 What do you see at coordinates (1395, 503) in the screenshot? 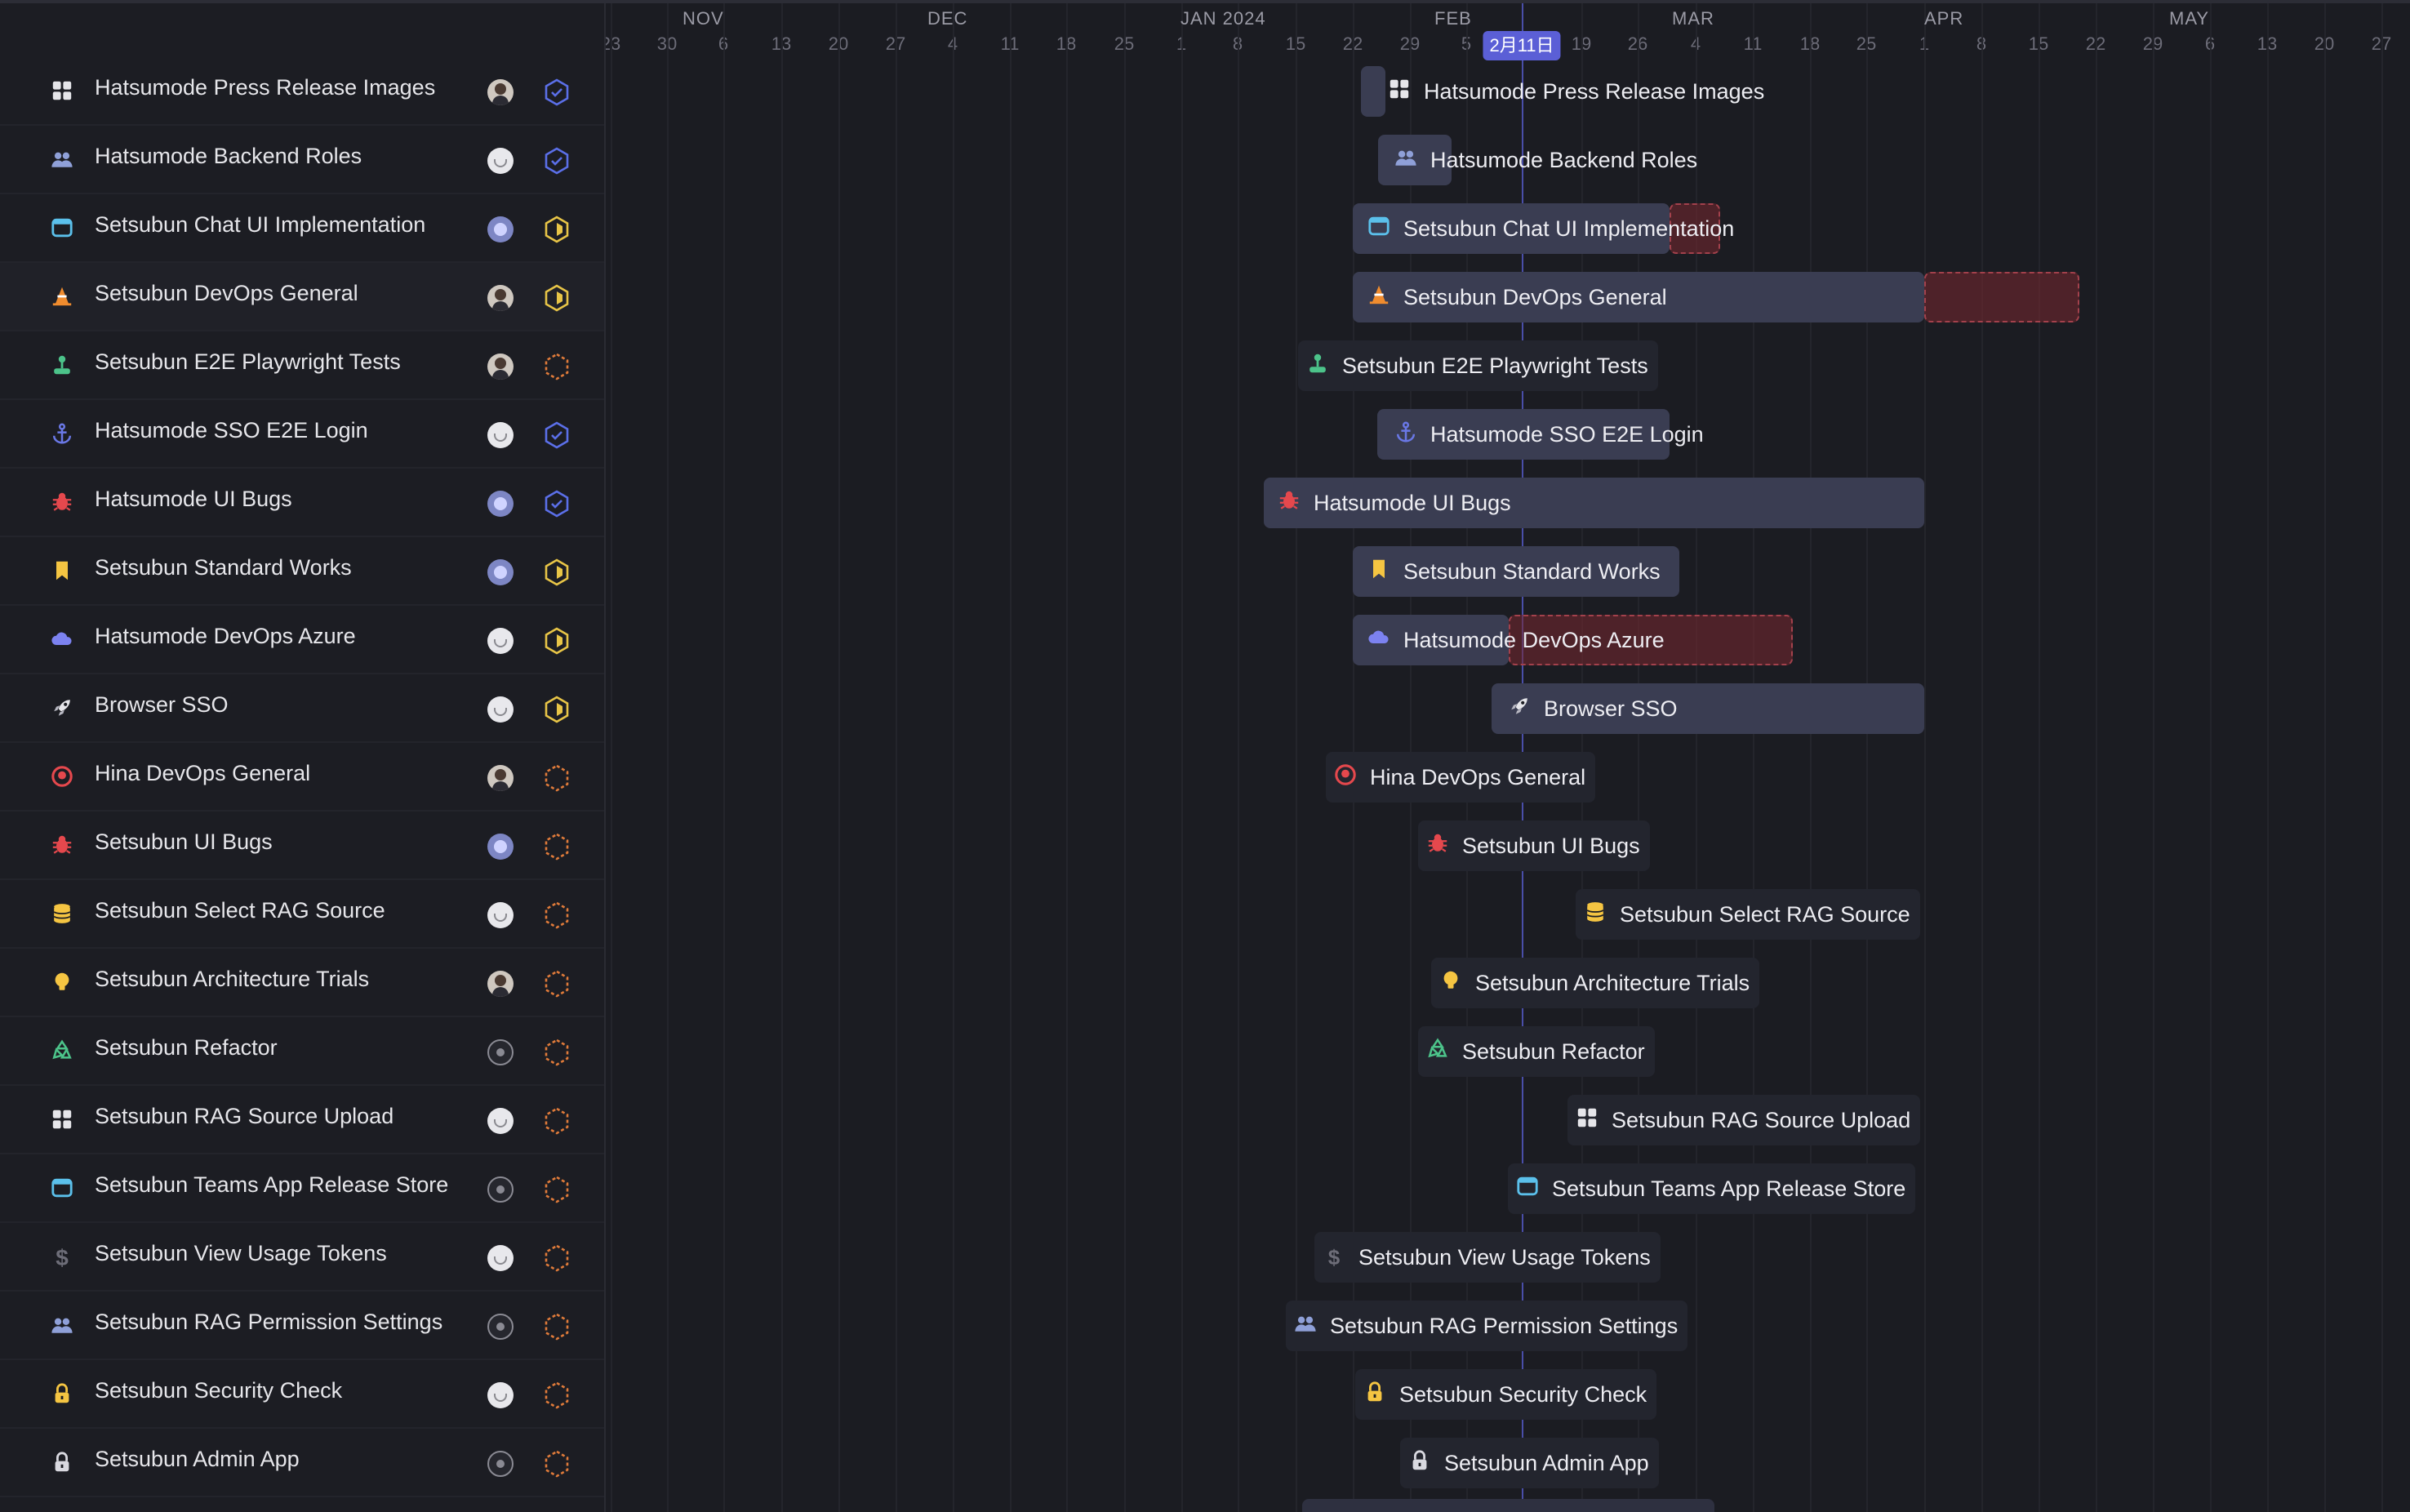
I see `gantt-bar-label: Hatsumode UI Bugs` at bounding box center [1395, 503].